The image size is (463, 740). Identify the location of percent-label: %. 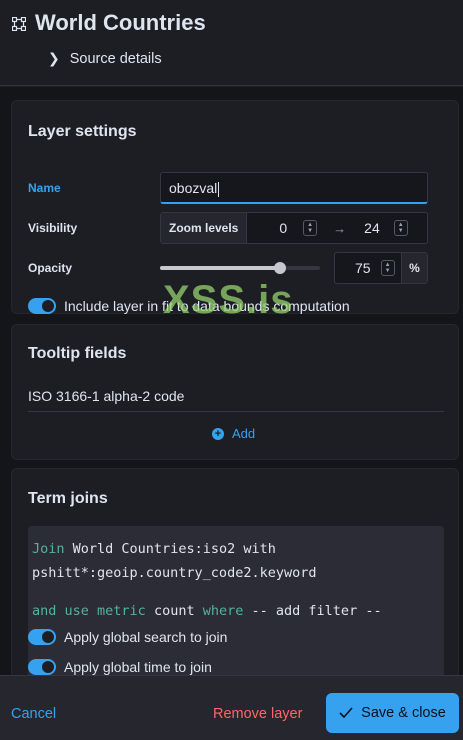
(414, 268).